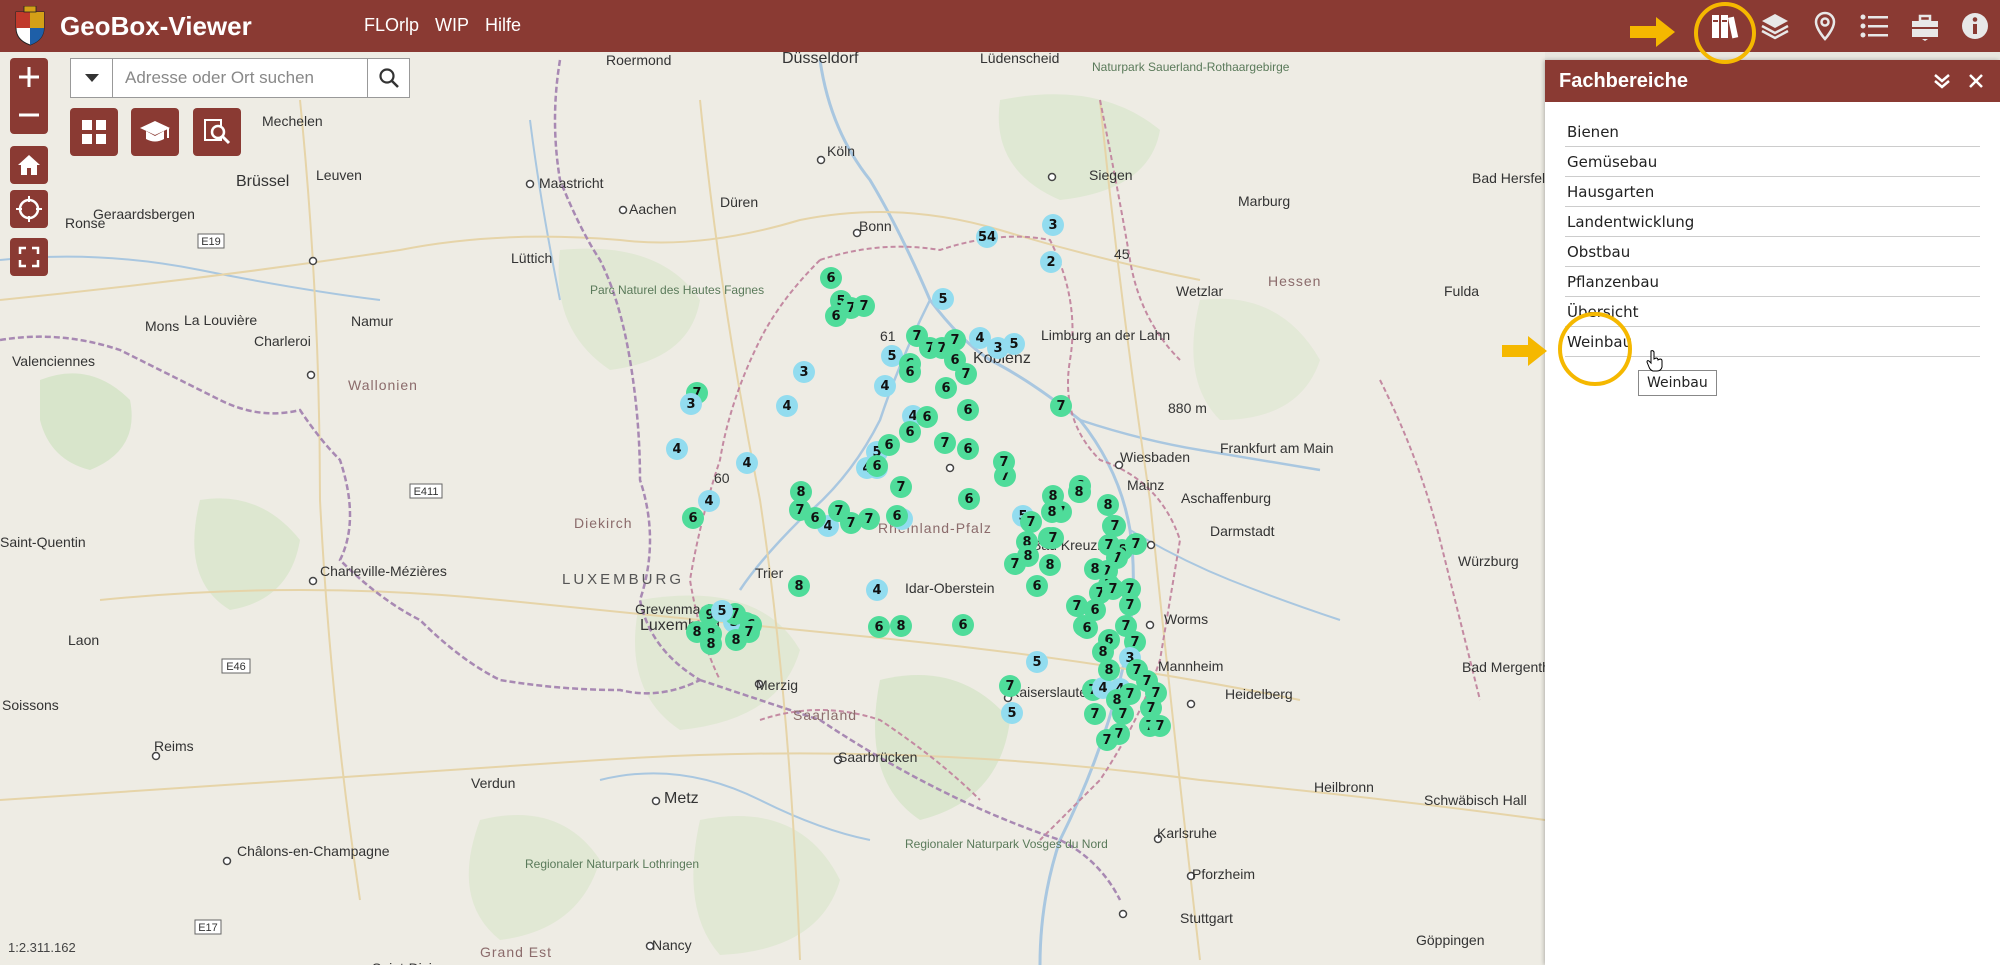  Describe the element at coordinates (1772, 312) in the screenshot. I see `list-item-uebersicht: Übersicht` at that location.